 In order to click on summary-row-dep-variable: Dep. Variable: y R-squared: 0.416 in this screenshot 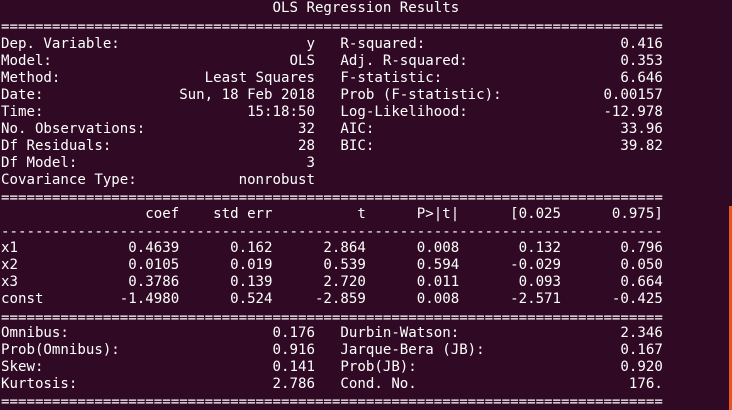, I will do `click(332, 44)`.